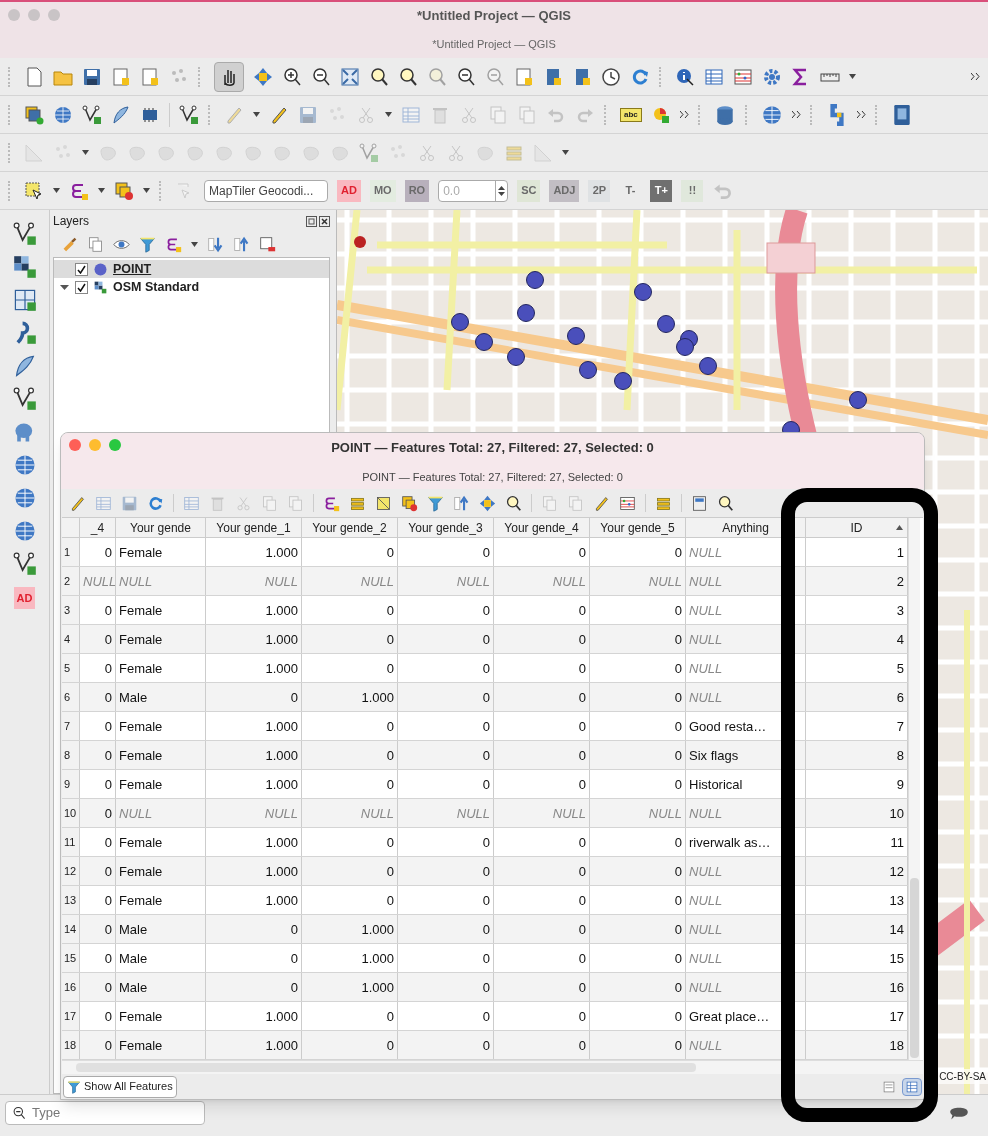 This screenshot has height=1136, width=988. What do you see at coordinates (24, 465) in the screenshot?
I see `add-wms-layer-icon` at bounding box center [24, 465].